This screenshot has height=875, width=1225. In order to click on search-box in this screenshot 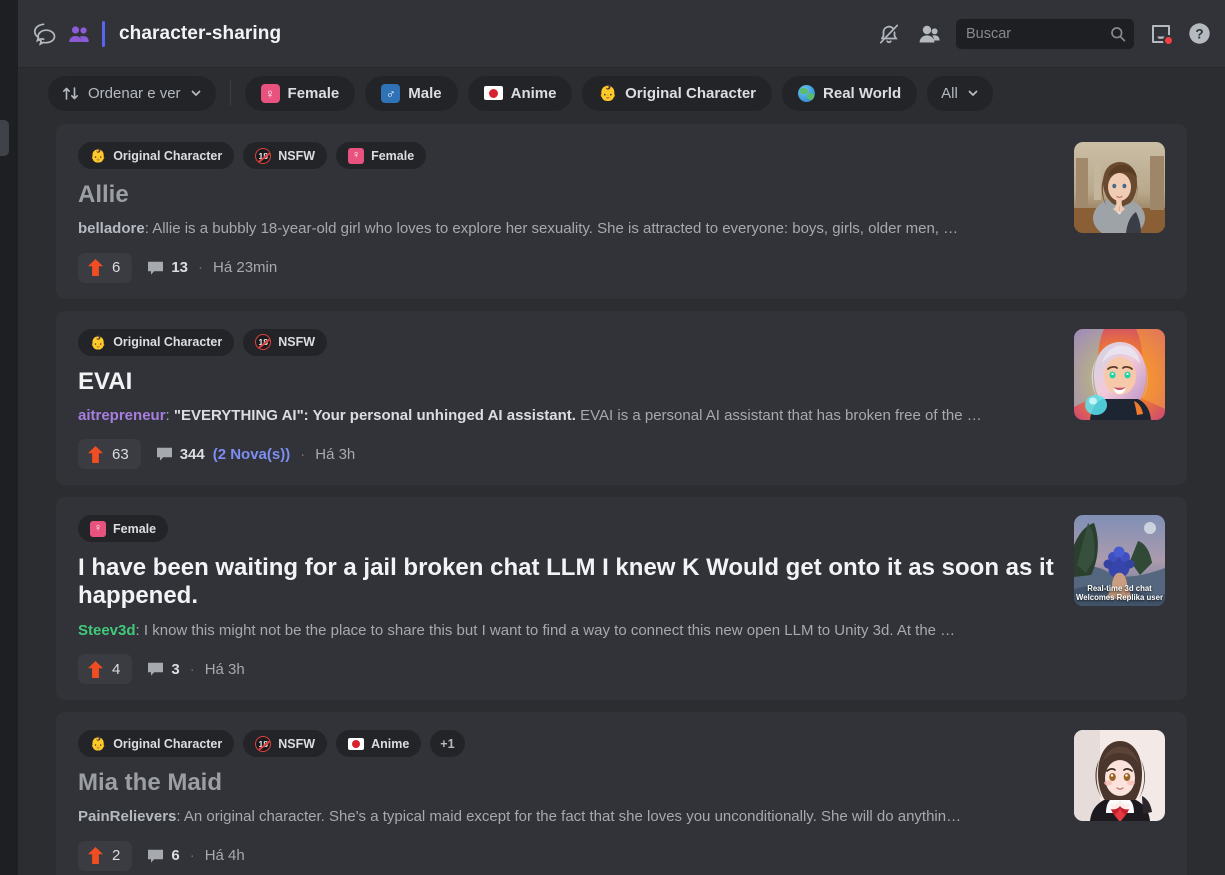, I will do `click(1045, 33)`.